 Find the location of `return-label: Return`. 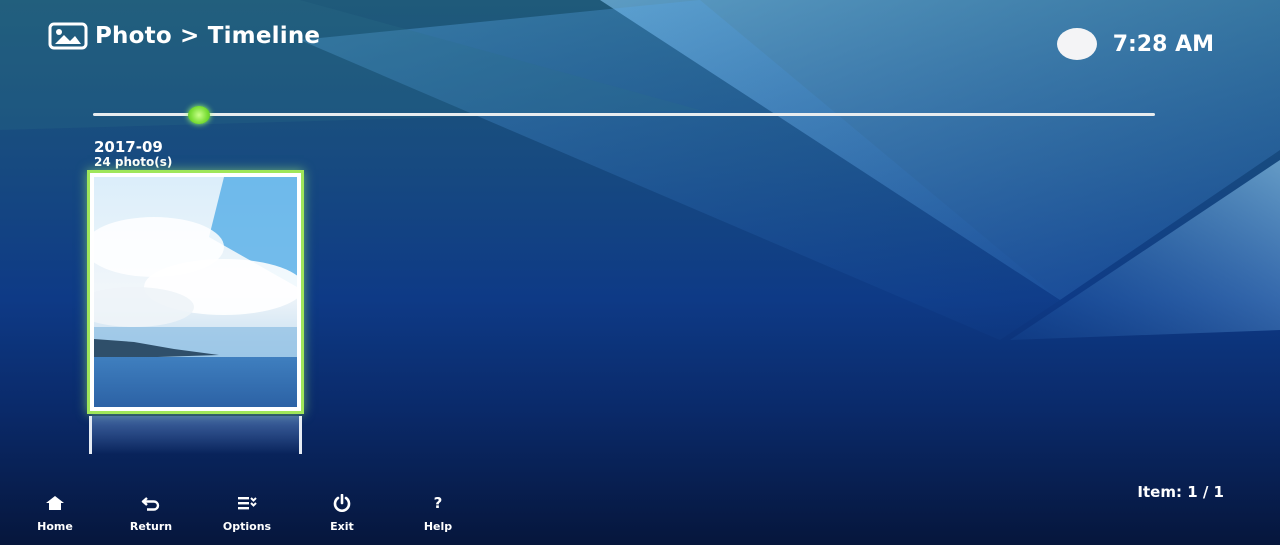

return-label: Return is located at coordinates (151, 526).